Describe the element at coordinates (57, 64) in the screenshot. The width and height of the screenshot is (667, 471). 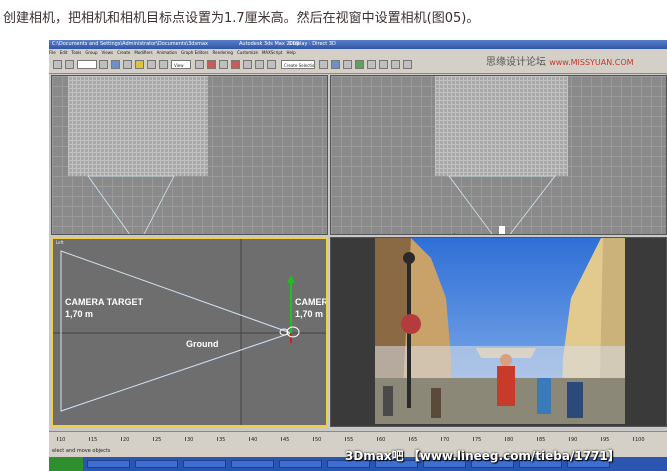
I see `undo-icon` at that location.